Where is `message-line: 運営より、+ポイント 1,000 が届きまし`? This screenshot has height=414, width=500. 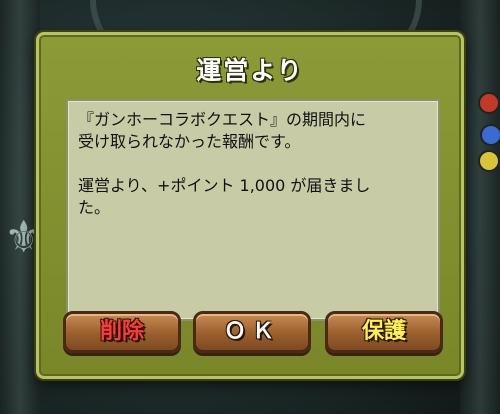 message-line: 運営より、+ポイント 1,000 が届きまし is located at coordinates (224, 185).